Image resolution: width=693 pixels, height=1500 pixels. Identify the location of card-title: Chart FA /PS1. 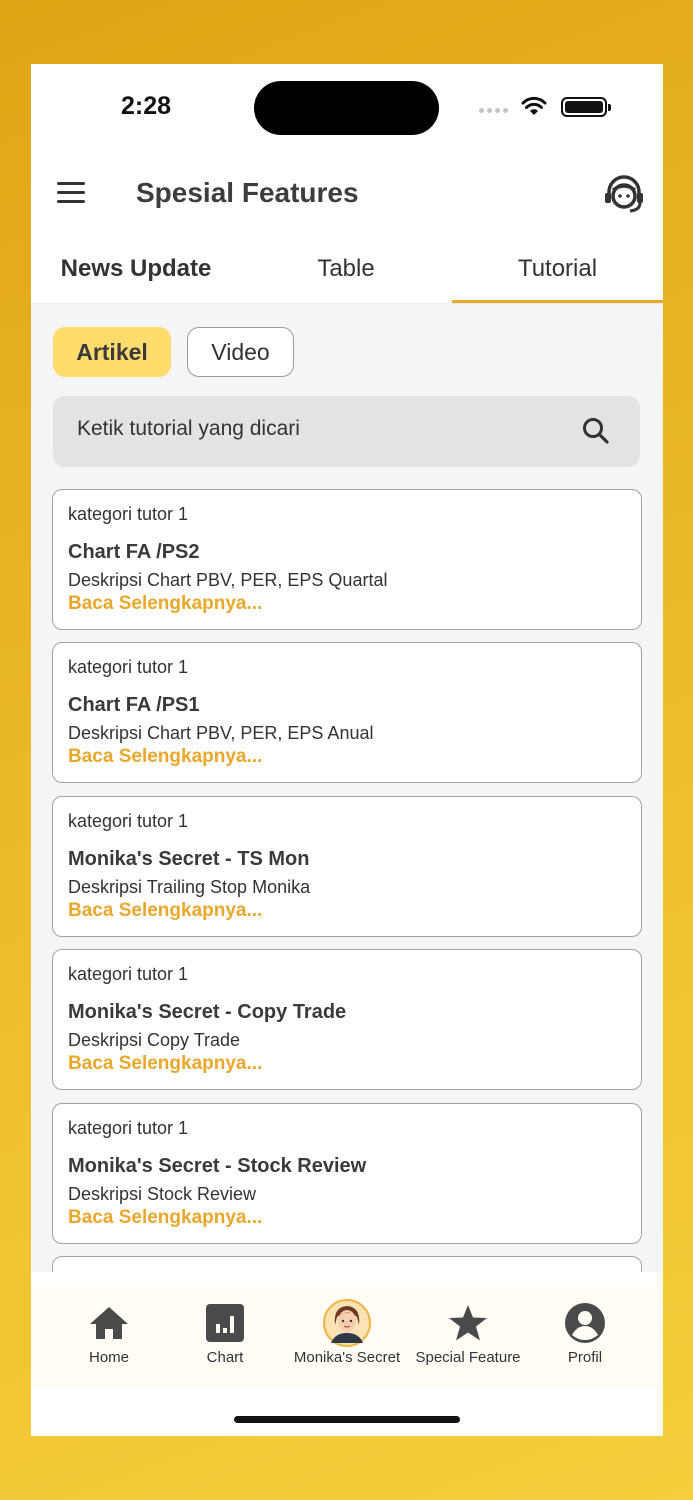
(134, 705).